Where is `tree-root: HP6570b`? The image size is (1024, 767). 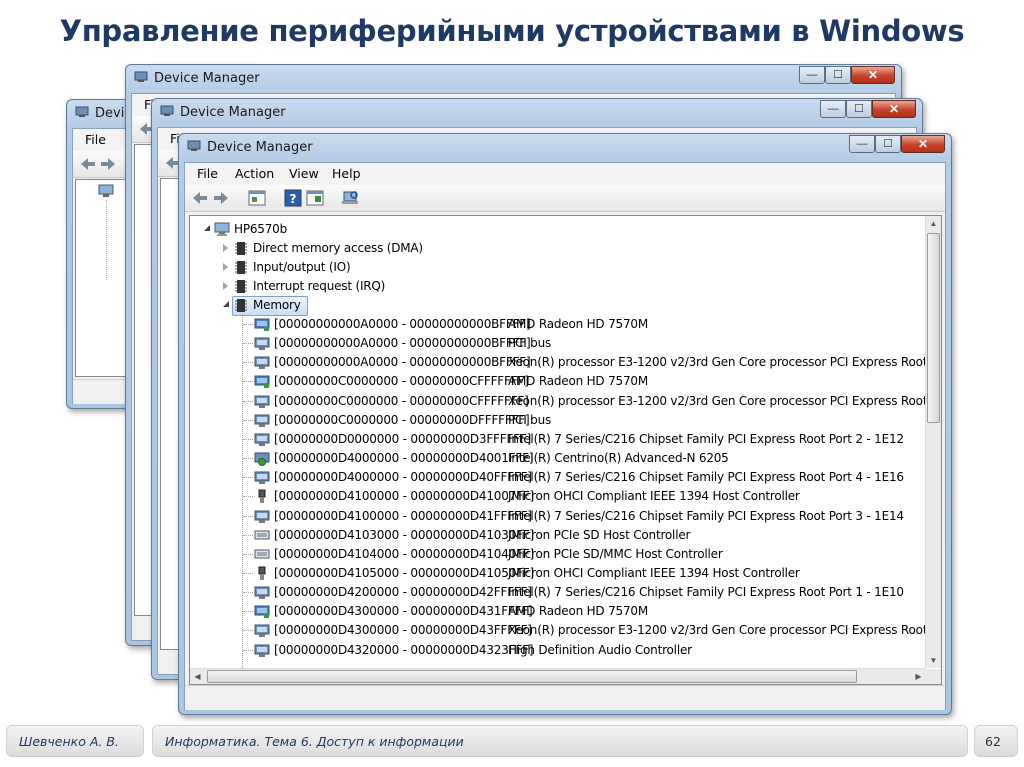 tree-root: HP6570b is located at coordinates (550, 229).